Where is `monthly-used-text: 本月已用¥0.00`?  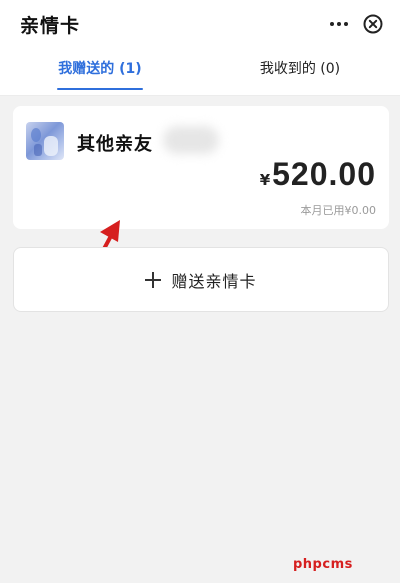 monthly-used-text: 本月已用¥0.00 is located at coordinates (338, 210).